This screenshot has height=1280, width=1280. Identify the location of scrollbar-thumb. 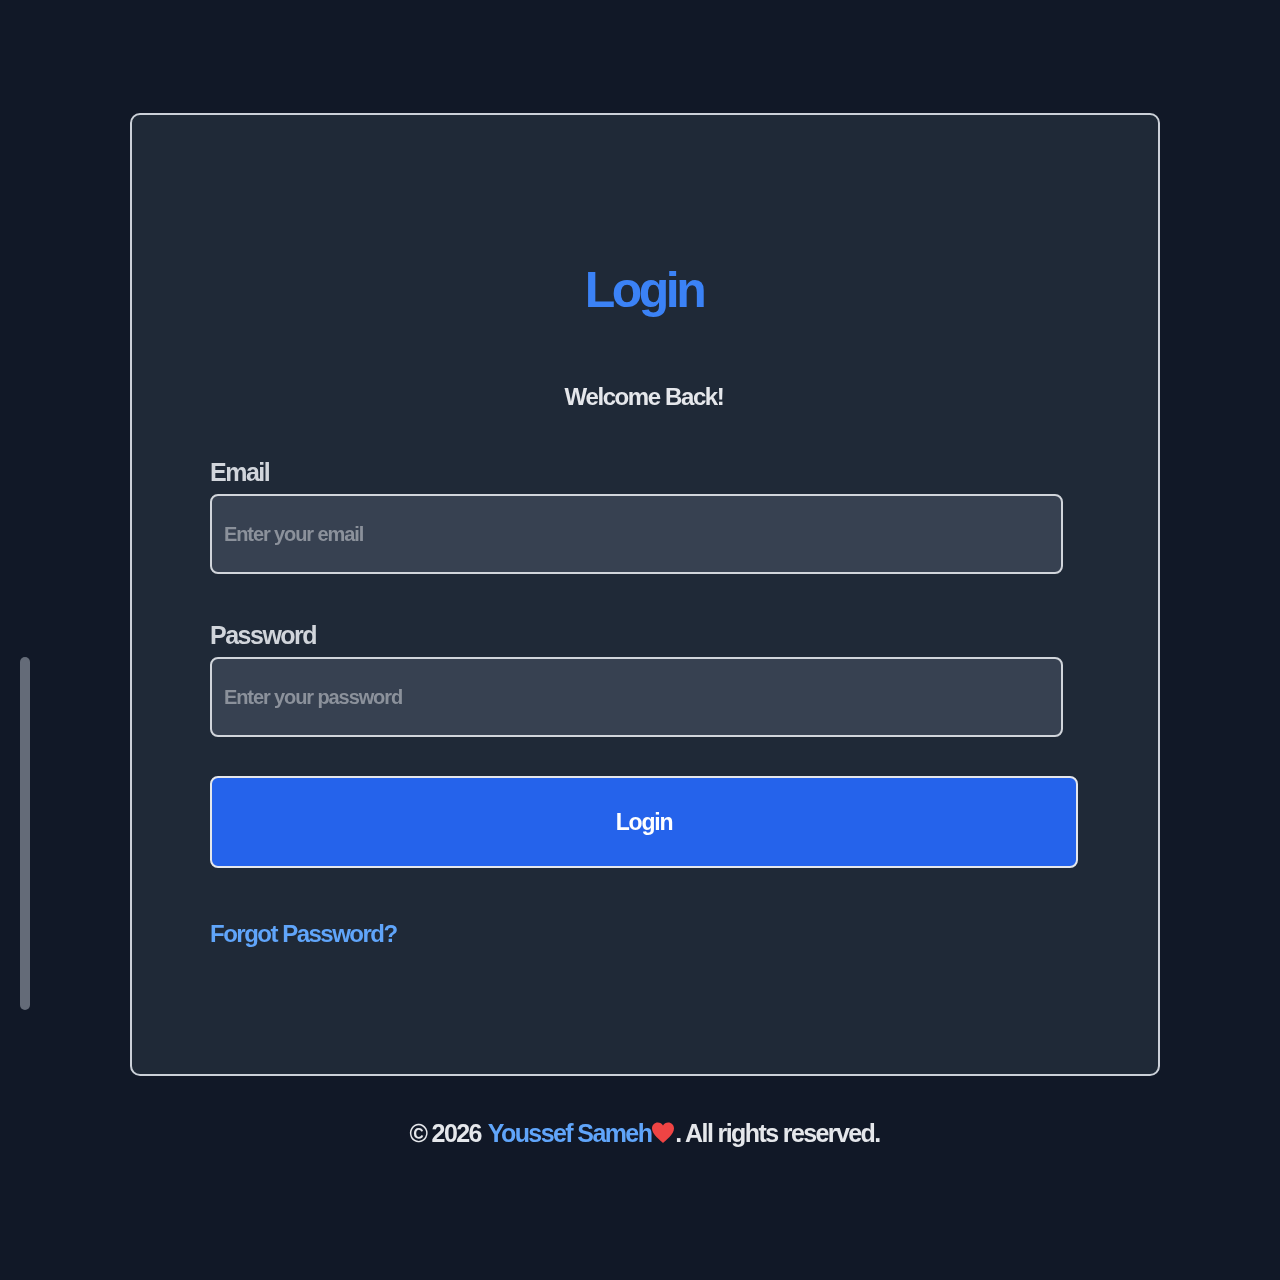
(25, 833).